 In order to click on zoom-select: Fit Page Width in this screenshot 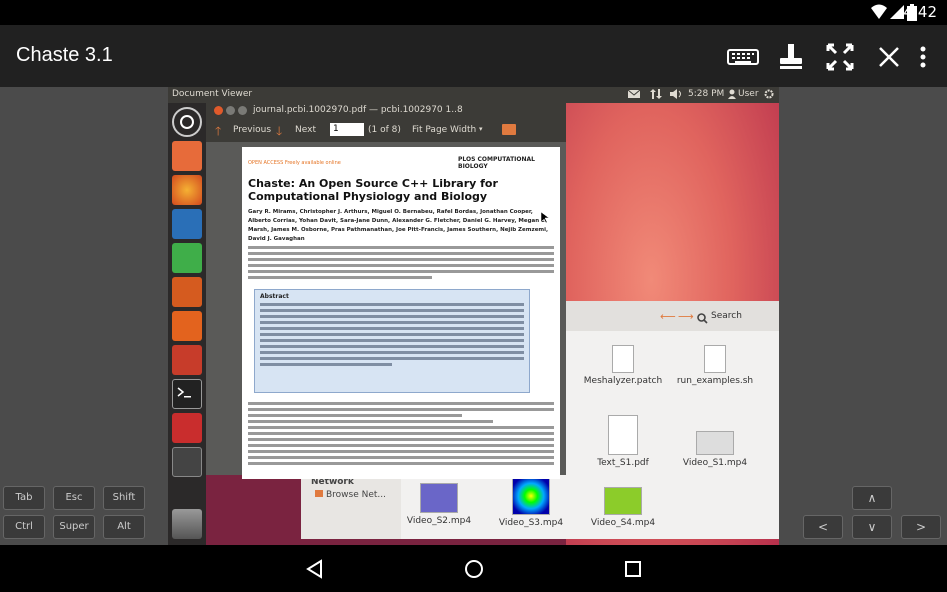, I will do `click(444, 130)`.